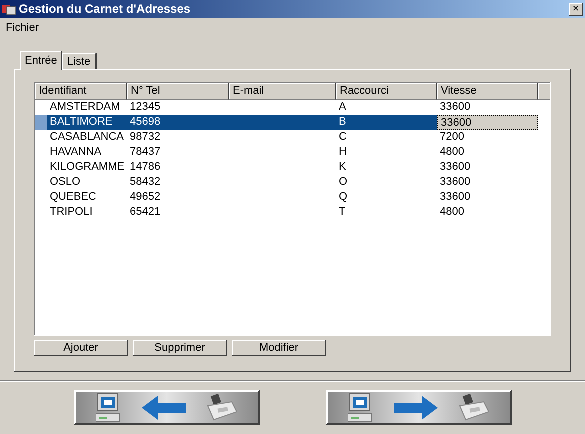  What do you see at coordinates (41, 60) in the screenshot?
I see `tab: Entrée` at bounding box center [41, 60].